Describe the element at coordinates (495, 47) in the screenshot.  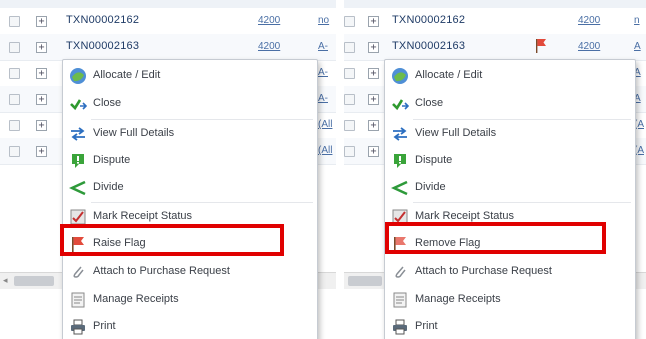
I see `table-row: + TXN00002163 4200 A` at that location.